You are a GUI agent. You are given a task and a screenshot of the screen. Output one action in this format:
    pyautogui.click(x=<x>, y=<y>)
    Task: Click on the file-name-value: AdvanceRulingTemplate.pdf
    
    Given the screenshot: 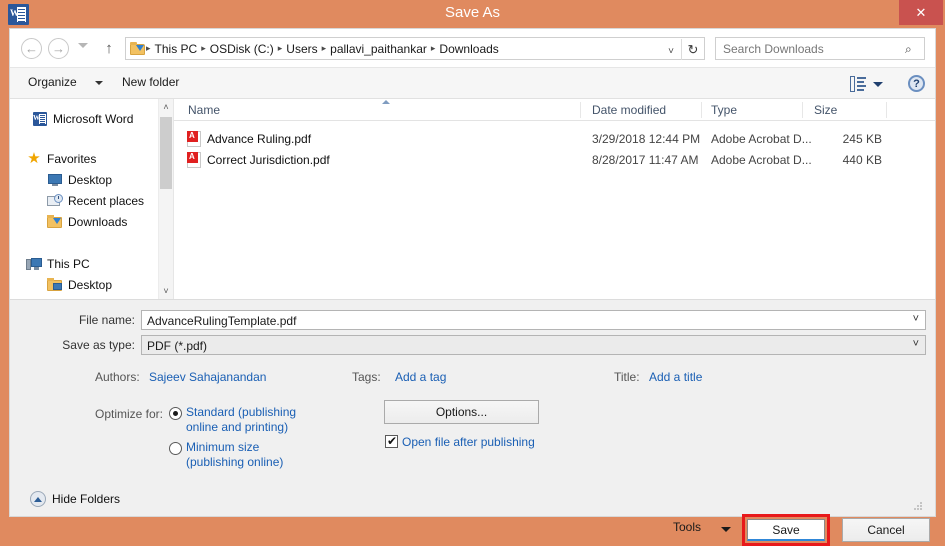 What is the action you would take?
    pyautogui.click(x=222, y=321)
    